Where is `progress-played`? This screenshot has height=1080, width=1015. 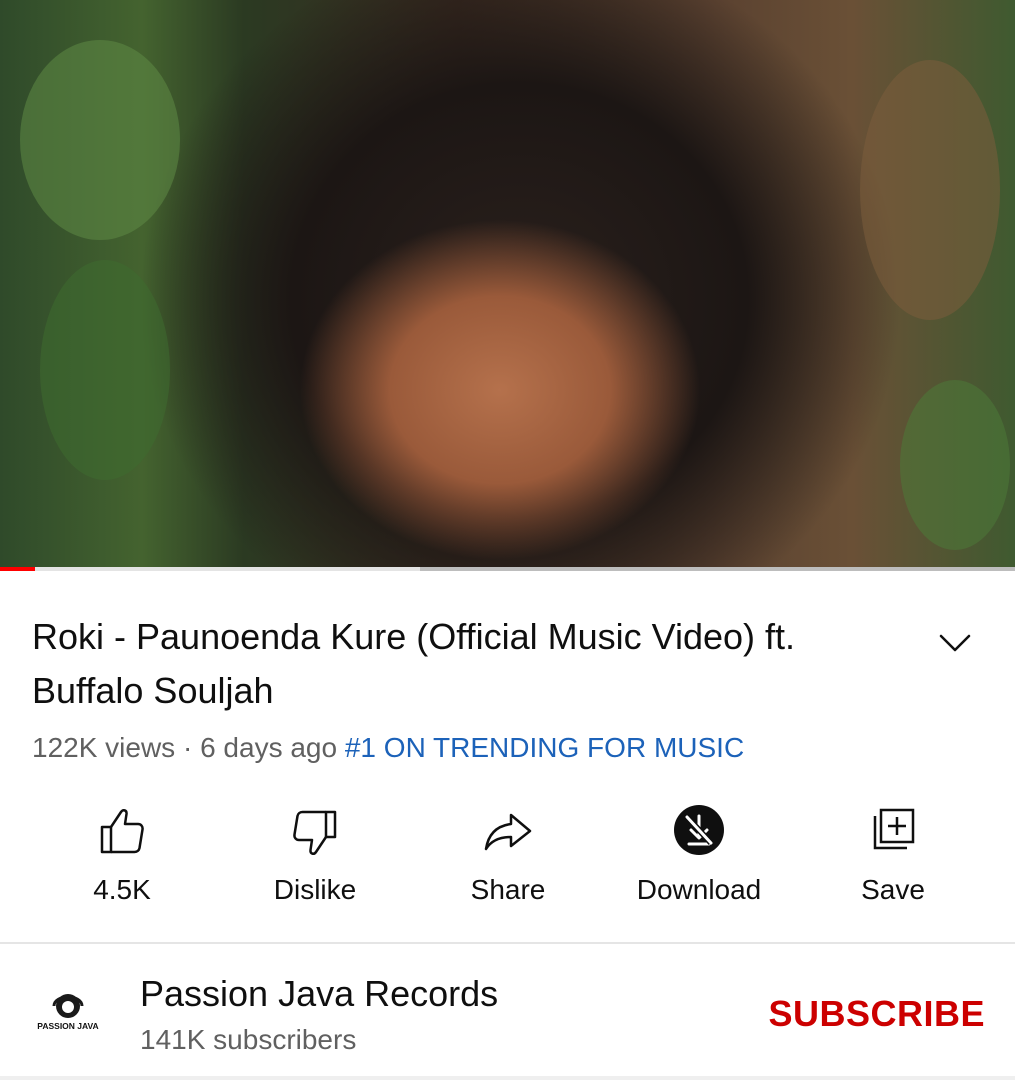 progress-played is located at coordinates (17, 569).